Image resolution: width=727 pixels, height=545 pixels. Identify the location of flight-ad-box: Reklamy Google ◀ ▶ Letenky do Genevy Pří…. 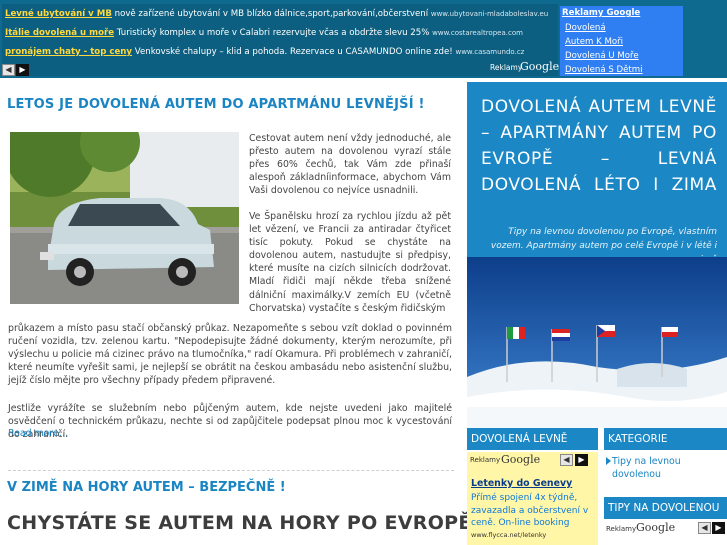
(532, 498).